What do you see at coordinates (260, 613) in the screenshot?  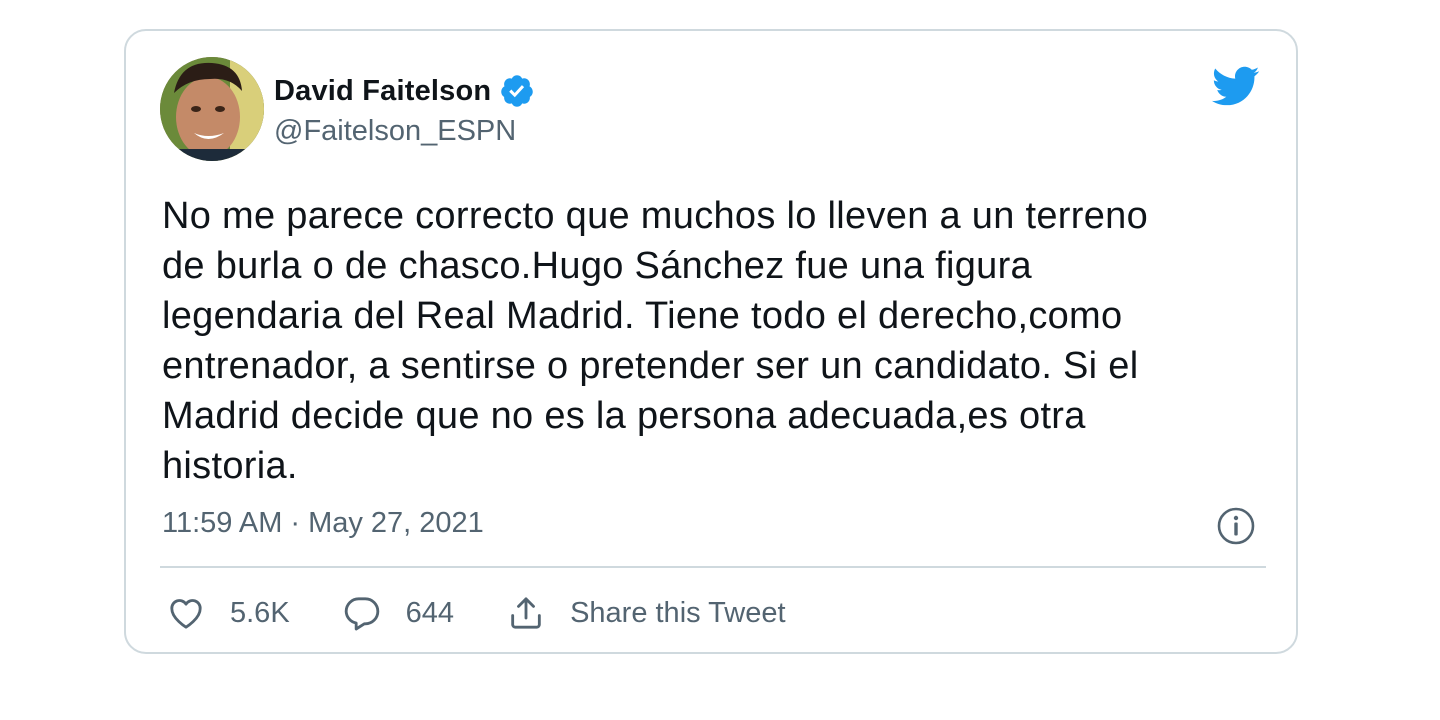 I see `like-count: 5.6K` at bounding box center [260, 613].